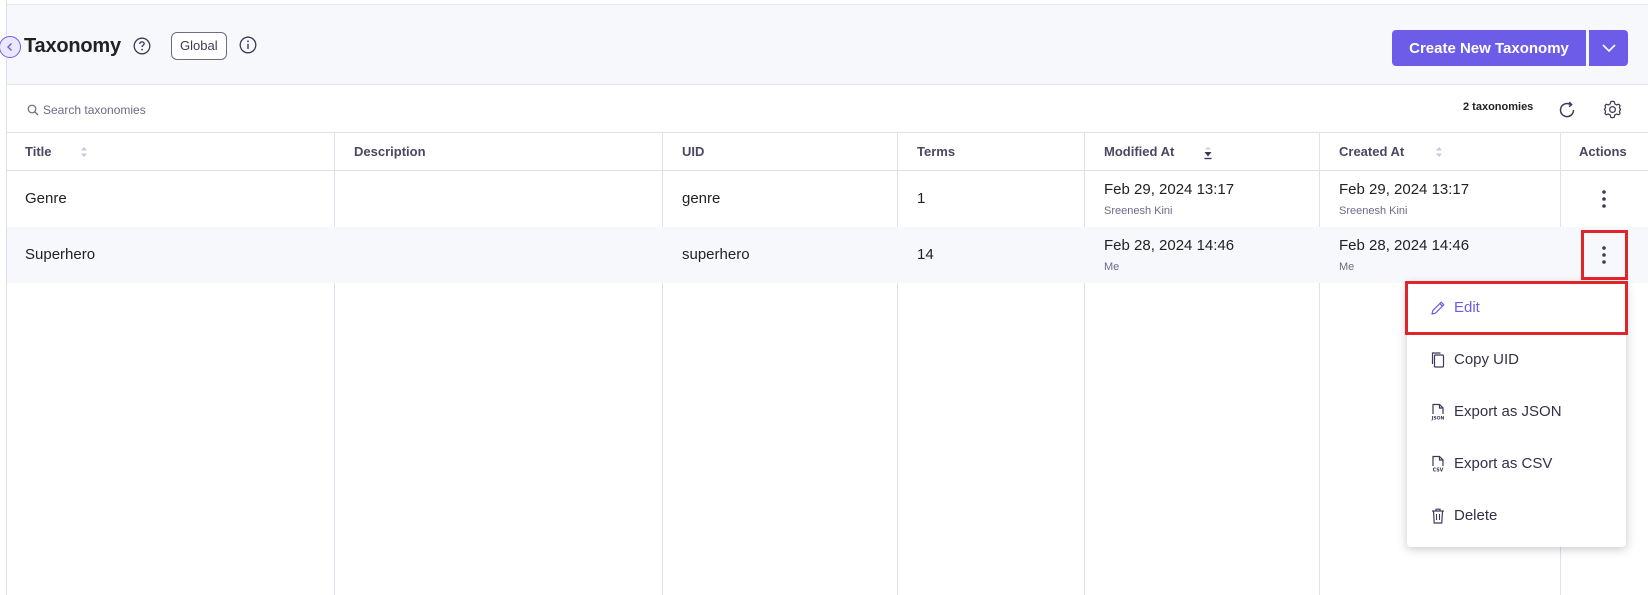 This screenshot has height=595, width=1648. I want to click on row-uid: superhero, so click(716, 254).